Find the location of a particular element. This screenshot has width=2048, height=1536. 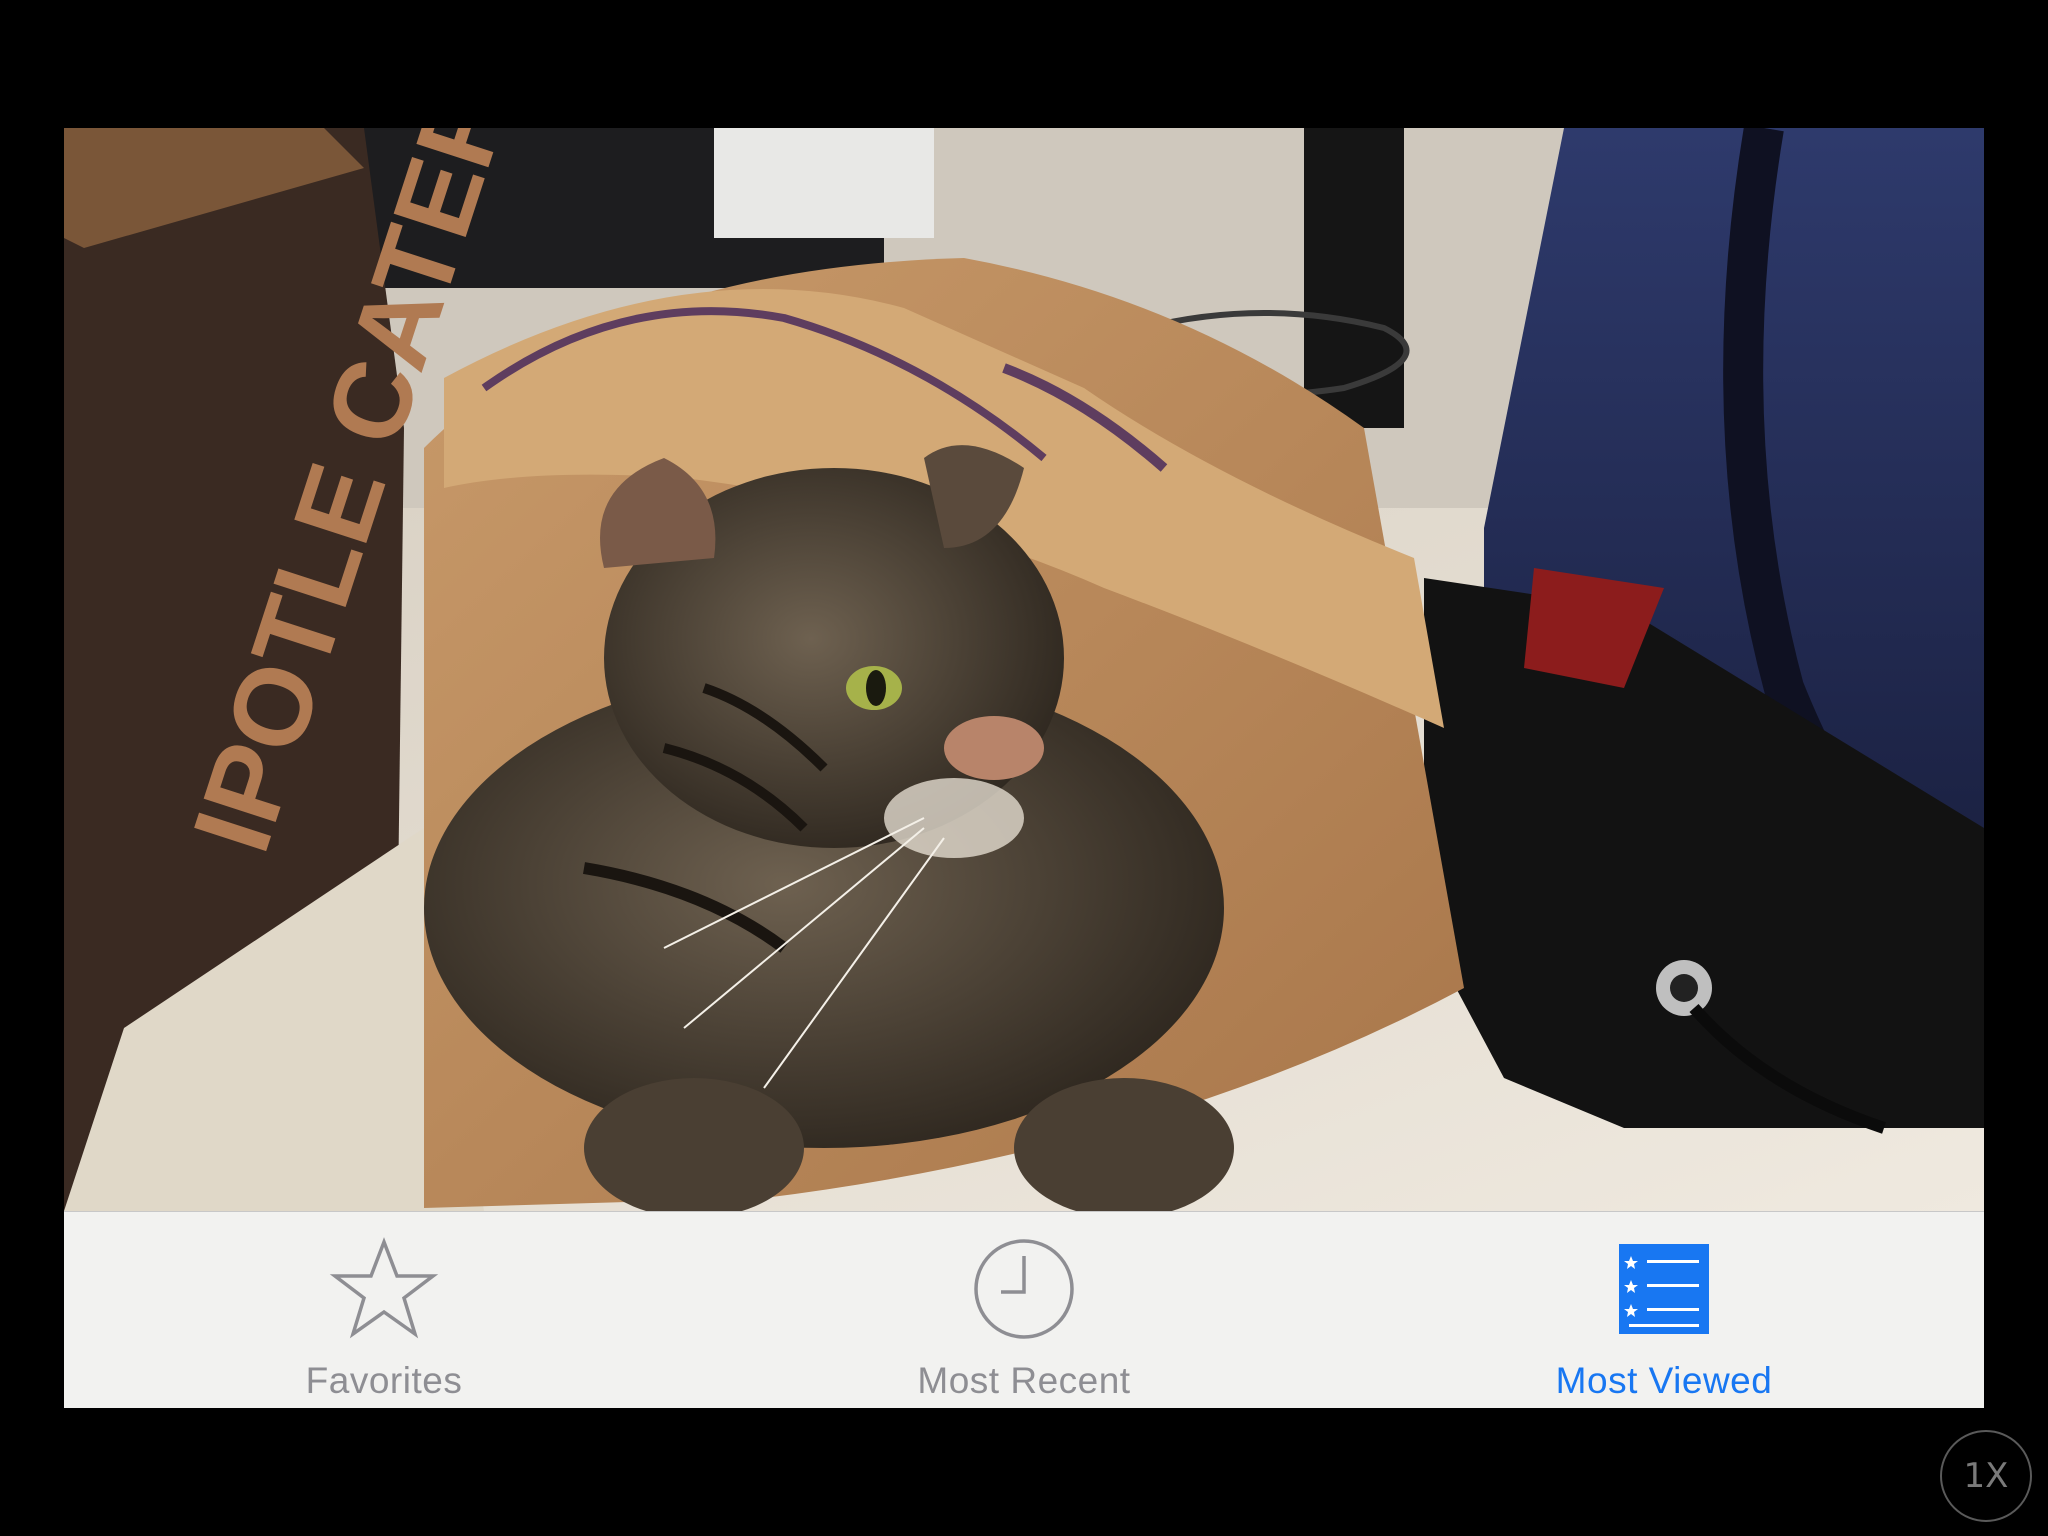

tab-favorites: Favorites is located at coordinates (384, 1310).